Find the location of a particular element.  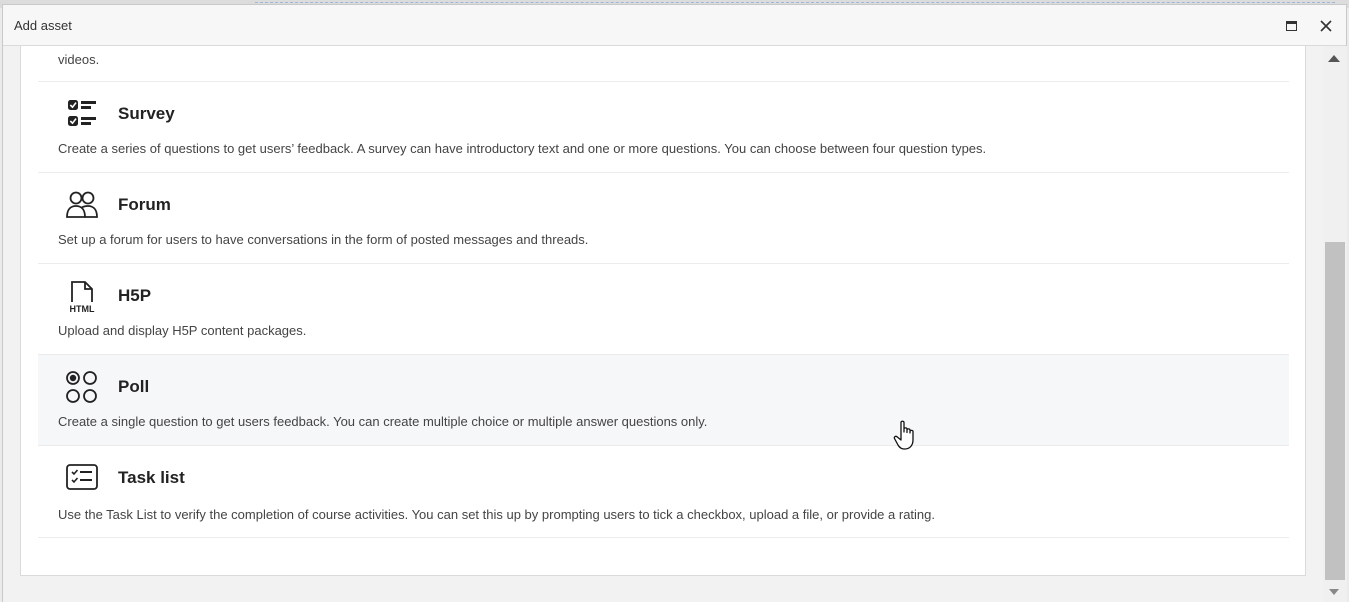

close-button is located at coordinates (1326, 26).